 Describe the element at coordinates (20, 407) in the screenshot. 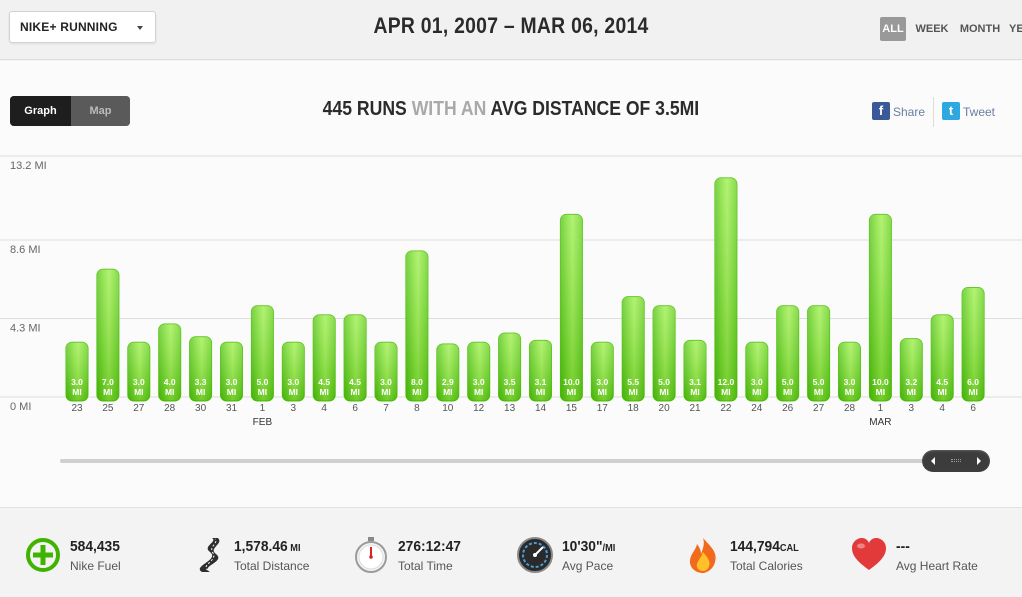

I see `y-tick-label: 0 MI` at that location.